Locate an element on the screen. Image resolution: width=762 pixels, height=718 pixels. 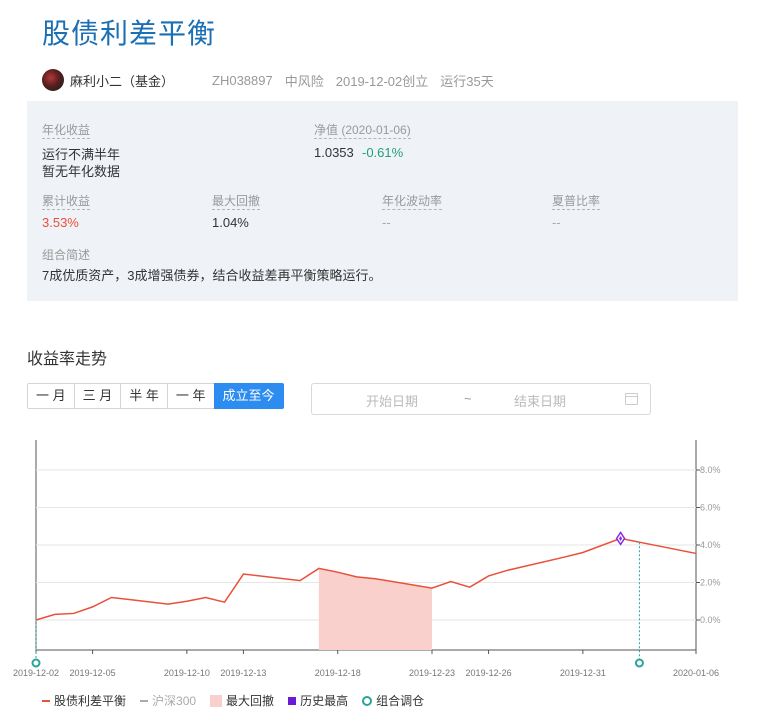
x-tick-label: 2019-12-18 is located at coordinates (338, 673).